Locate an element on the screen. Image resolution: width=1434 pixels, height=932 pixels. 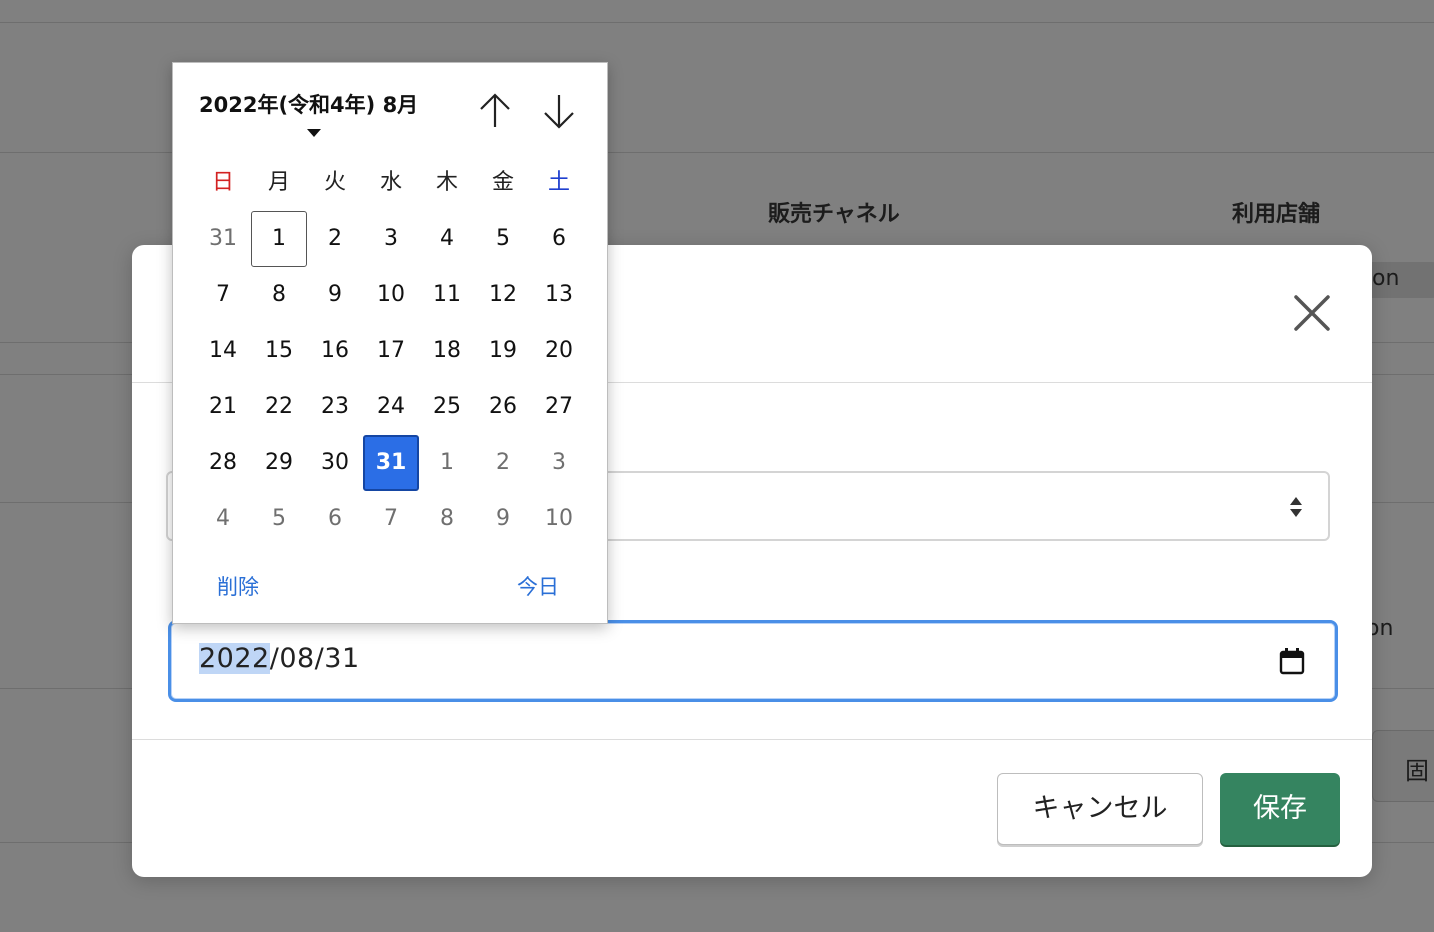
calendar-week: 21 22 23 24 25 26 27 is located at coordinates (391, 407).